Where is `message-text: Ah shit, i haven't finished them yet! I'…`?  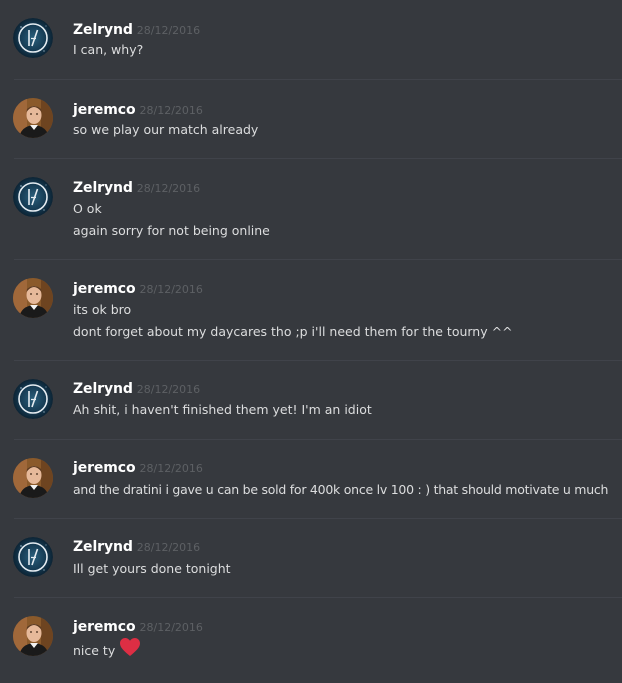 message-text: Ah shit, i haven't finished them yet! I'… is located at coordinates (222, 409).